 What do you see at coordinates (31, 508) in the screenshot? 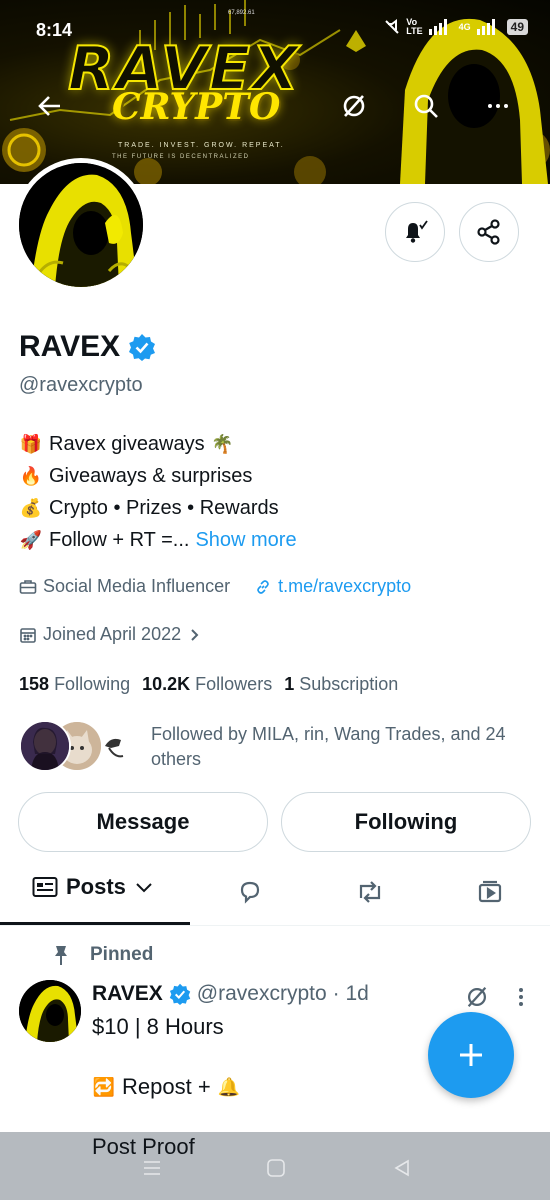
I see `money-bag-icon: 💰` at bounding box center [31, 508].